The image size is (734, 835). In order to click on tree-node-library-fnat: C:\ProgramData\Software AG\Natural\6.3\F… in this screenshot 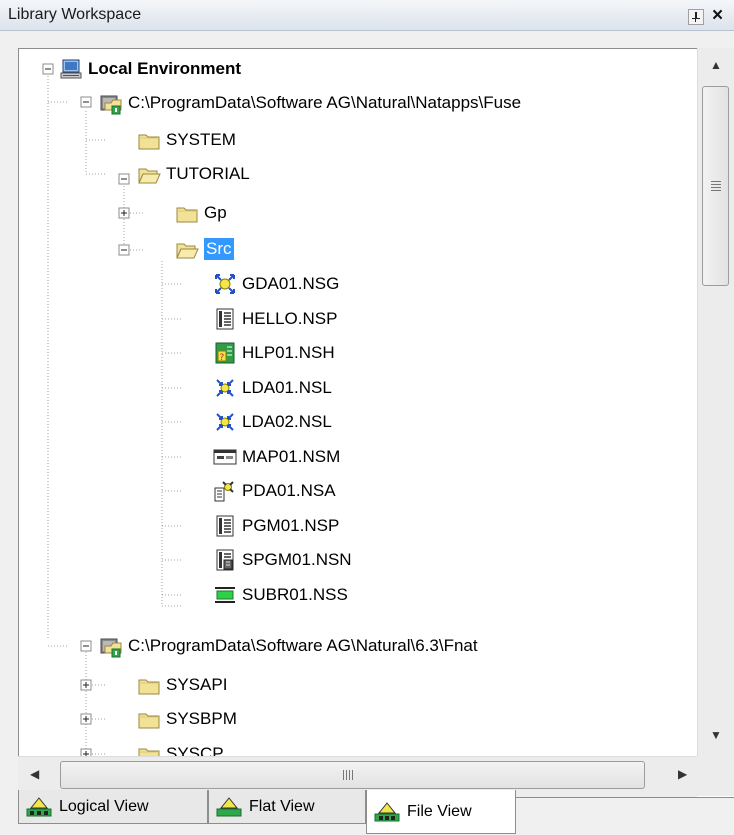, I will do `click(288, 646)`.